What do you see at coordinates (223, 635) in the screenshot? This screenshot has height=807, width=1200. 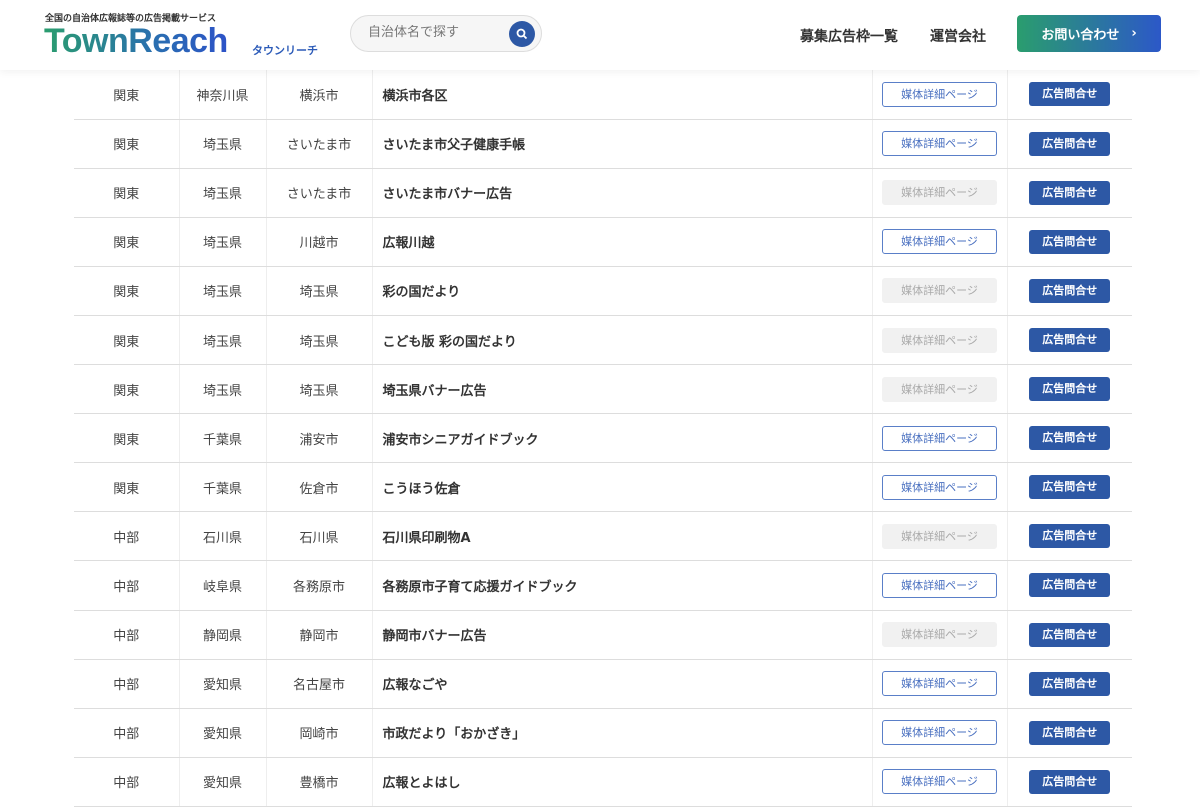 I see `prefecture-cell: 静岡県` at bounding box center [223, 635].